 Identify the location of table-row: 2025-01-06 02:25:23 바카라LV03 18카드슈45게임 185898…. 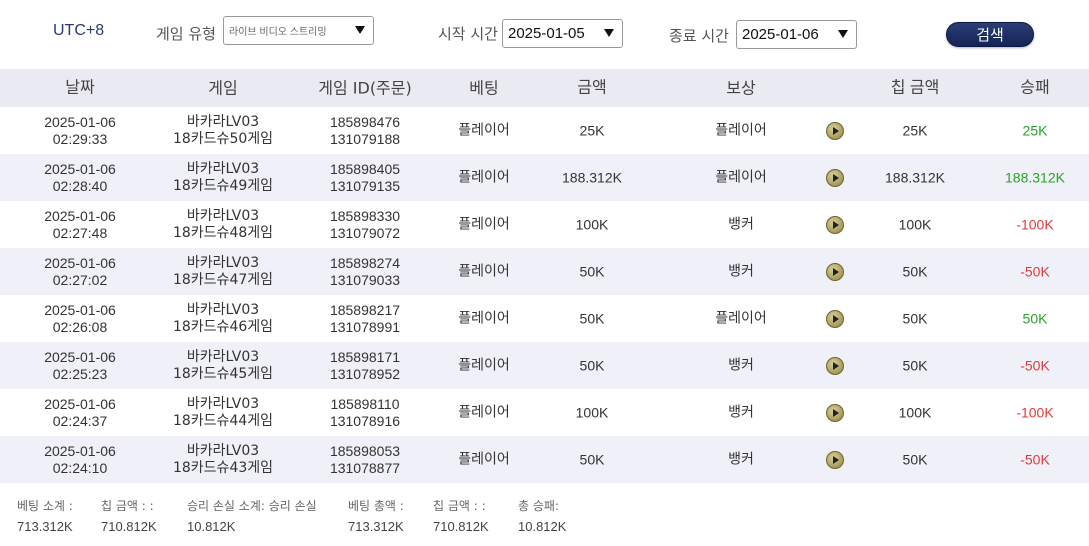
(544, 365).